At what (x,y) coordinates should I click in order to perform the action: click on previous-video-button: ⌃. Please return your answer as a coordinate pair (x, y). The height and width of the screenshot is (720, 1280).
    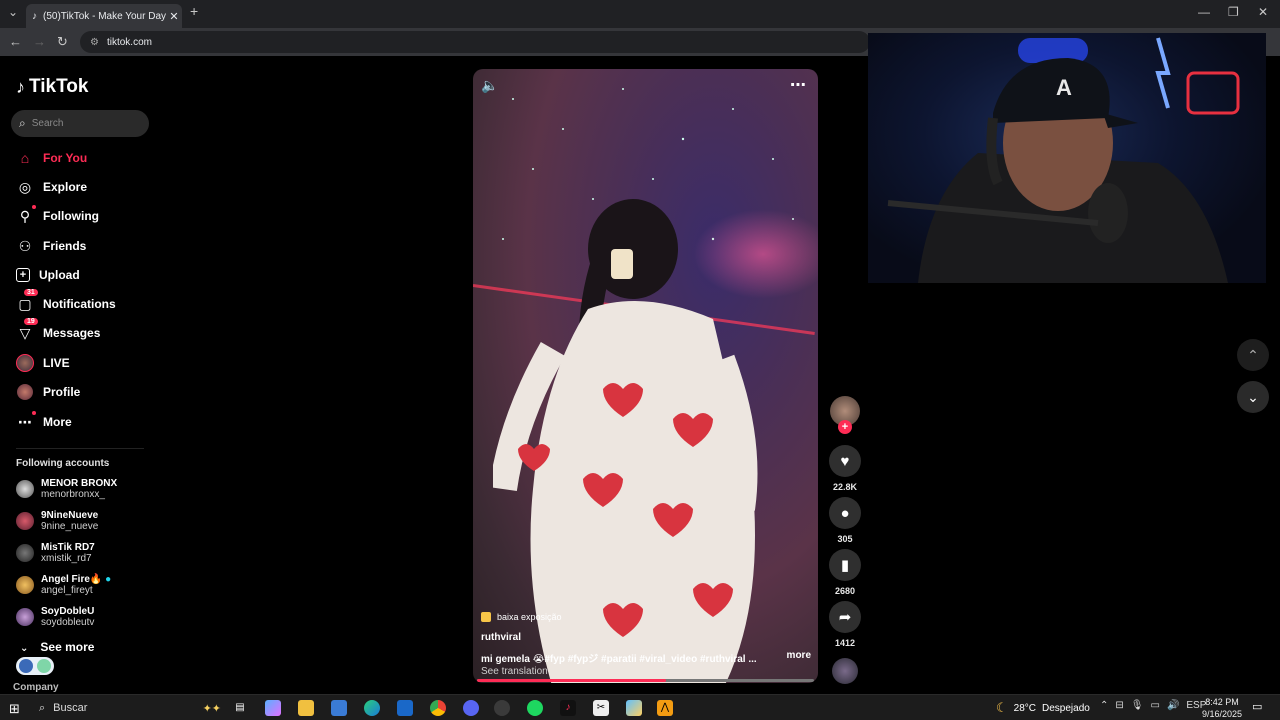
    Looking at the image, I should click on (1253, 355).